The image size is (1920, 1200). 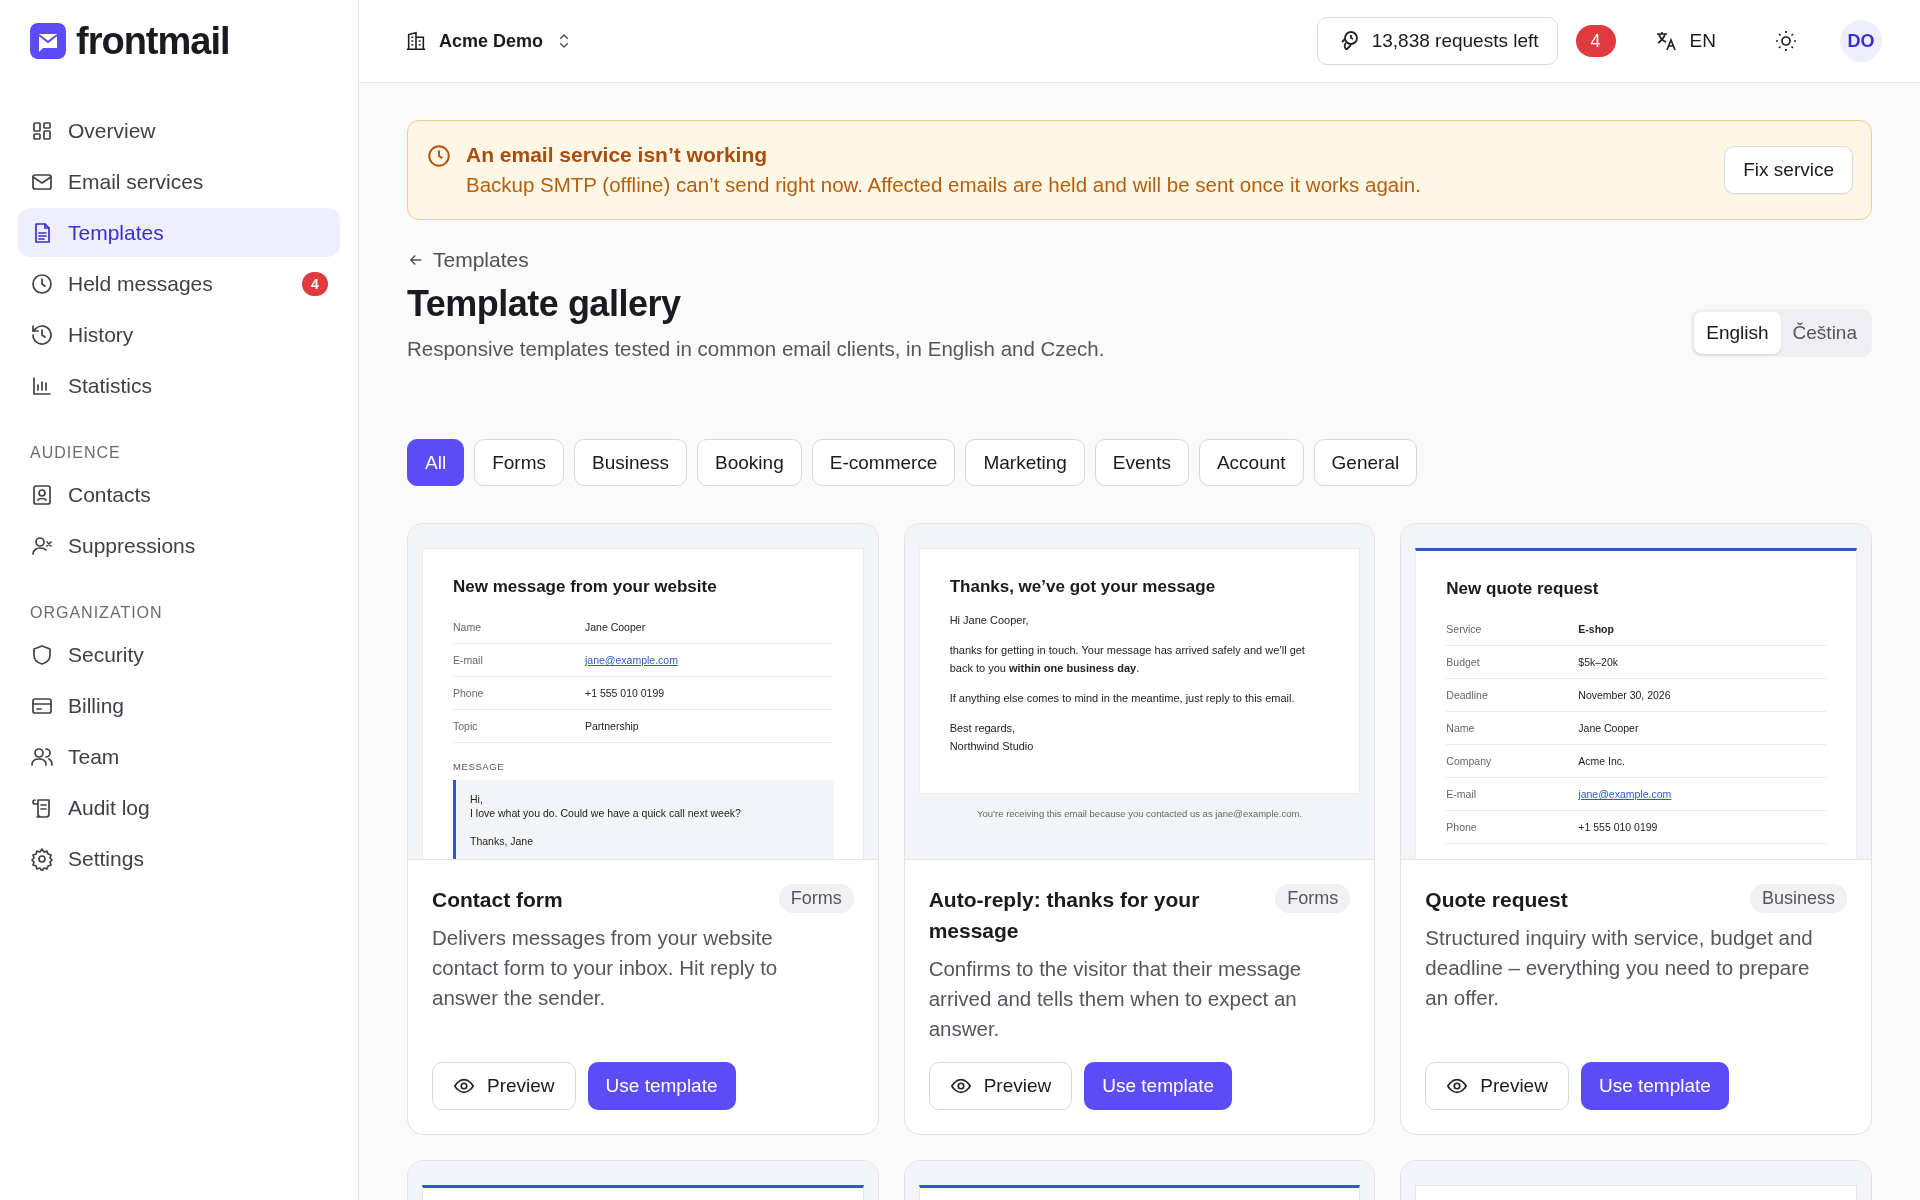 I want to click on category-tag: Business, so click(x=1798, y=898).